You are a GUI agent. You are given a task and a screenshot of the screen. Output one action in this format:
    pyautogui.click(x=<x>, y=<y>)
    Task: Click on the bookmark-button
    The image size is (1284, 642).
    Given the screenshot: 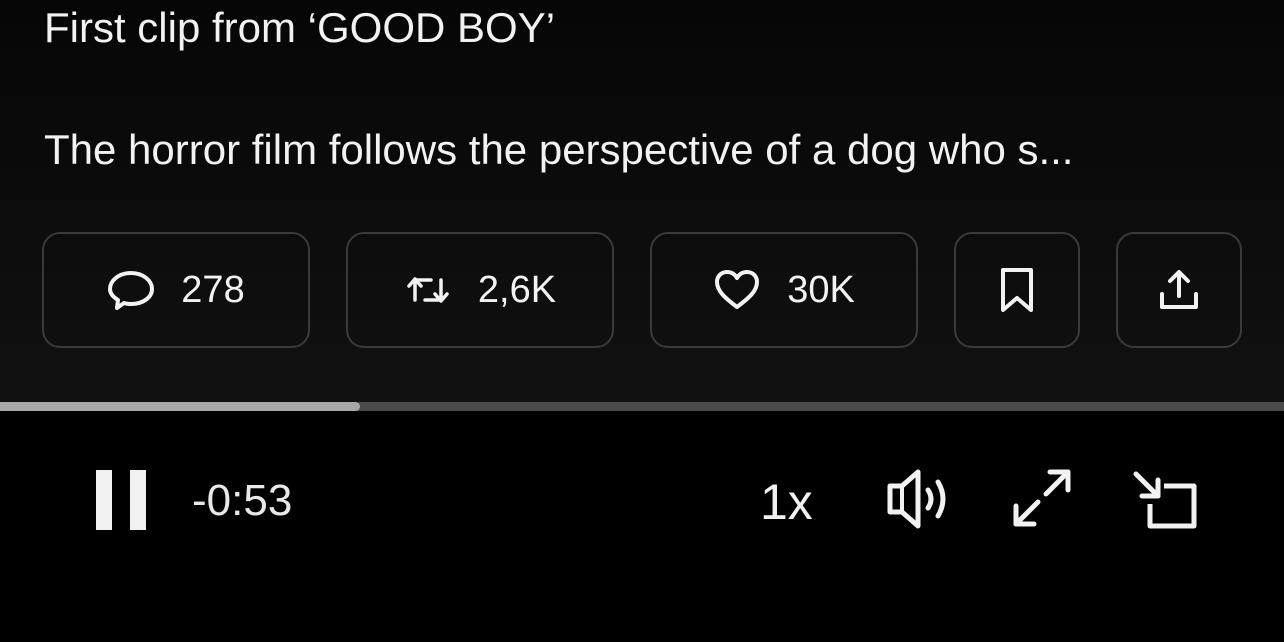 What is the action you would take?
    pyautogui.click(x=1017, y=290)
    